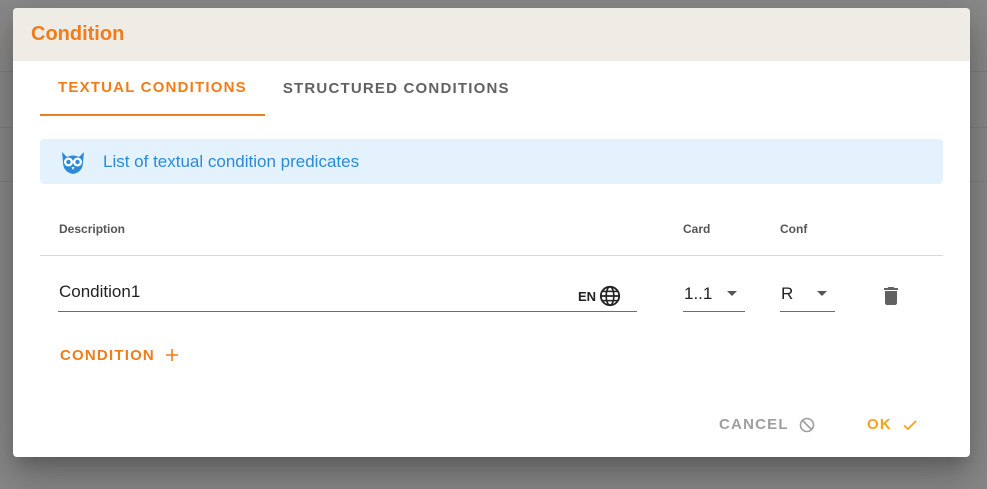 This screenshot has height=489, width=987. Describe the element at coordinates (491, 161) in the screenshot. I see `info-banner: List of textual condition predicates` at that location.